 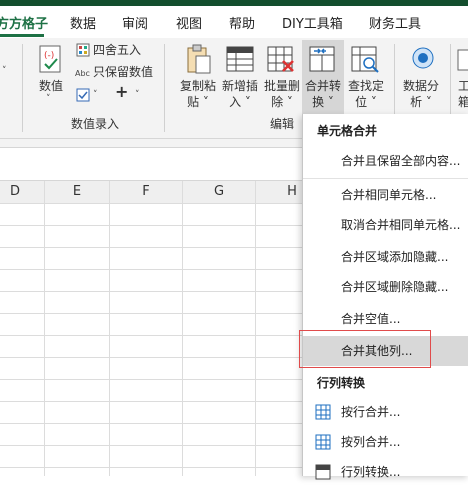 What do you see at coordinates (235, 102) in the screenshot?
I see `insert-label-line2: 入` at bounding box center [235, 102].